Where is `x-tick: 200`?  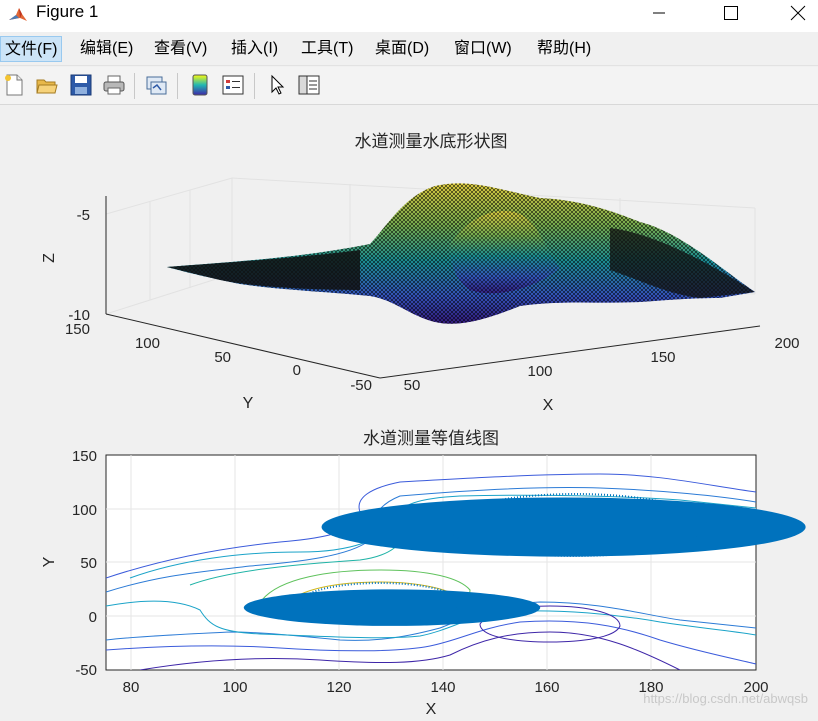 x-tick: 200 is located at coordinates (786, 343).